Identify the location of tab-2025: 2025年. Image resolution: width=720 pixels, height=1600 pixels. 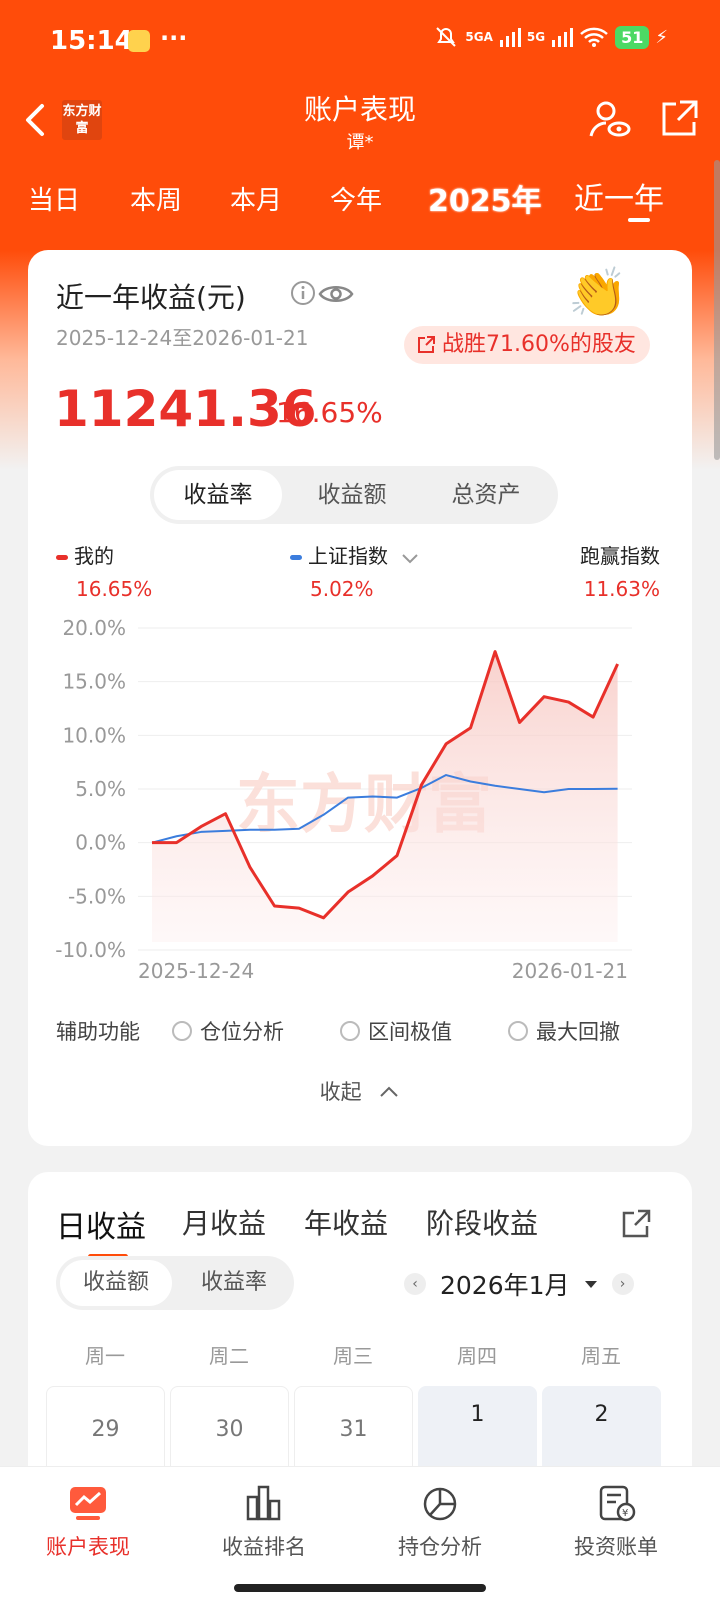
(485, 198).